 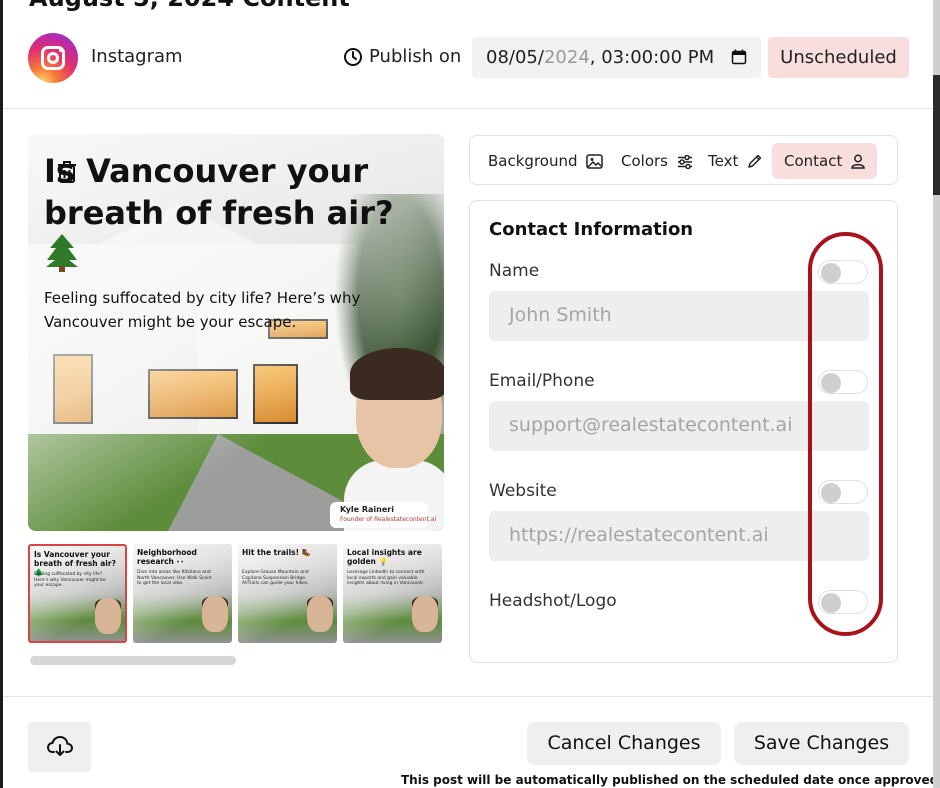 What do you see at coordinates (843, 382) in the screenshot?
I see `email-phone-toggle` at bounding box center [843, 382].